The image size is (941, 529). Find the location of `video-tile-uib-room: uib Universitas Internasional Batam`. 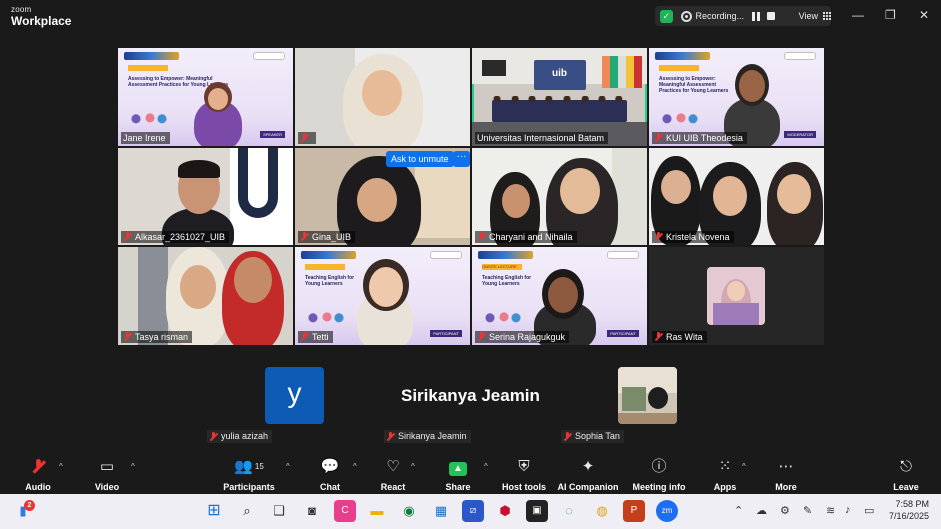

video-tile-uib-room: uib Universitas Internasional Batam is located at coordinates (559, 97).